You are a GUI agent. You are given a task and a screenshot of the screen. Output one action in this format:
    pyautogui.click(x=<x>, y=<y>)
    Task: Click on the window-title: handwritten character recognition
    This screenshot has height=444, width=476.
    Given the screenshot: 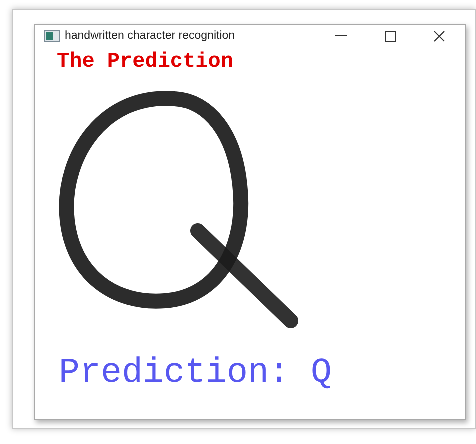 What is the action you would take?
    pyautogui.click(x=150, y=36)
    